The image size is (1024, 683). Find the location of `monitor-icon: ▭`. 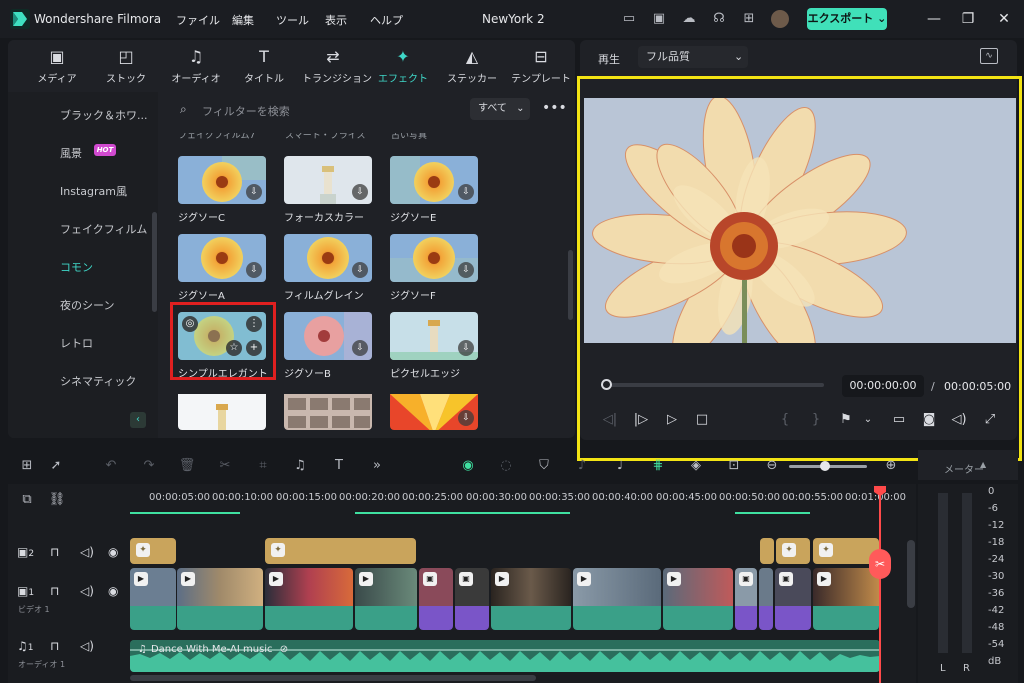

monitor-icon: ▭ is located at coordinates (629, 19).